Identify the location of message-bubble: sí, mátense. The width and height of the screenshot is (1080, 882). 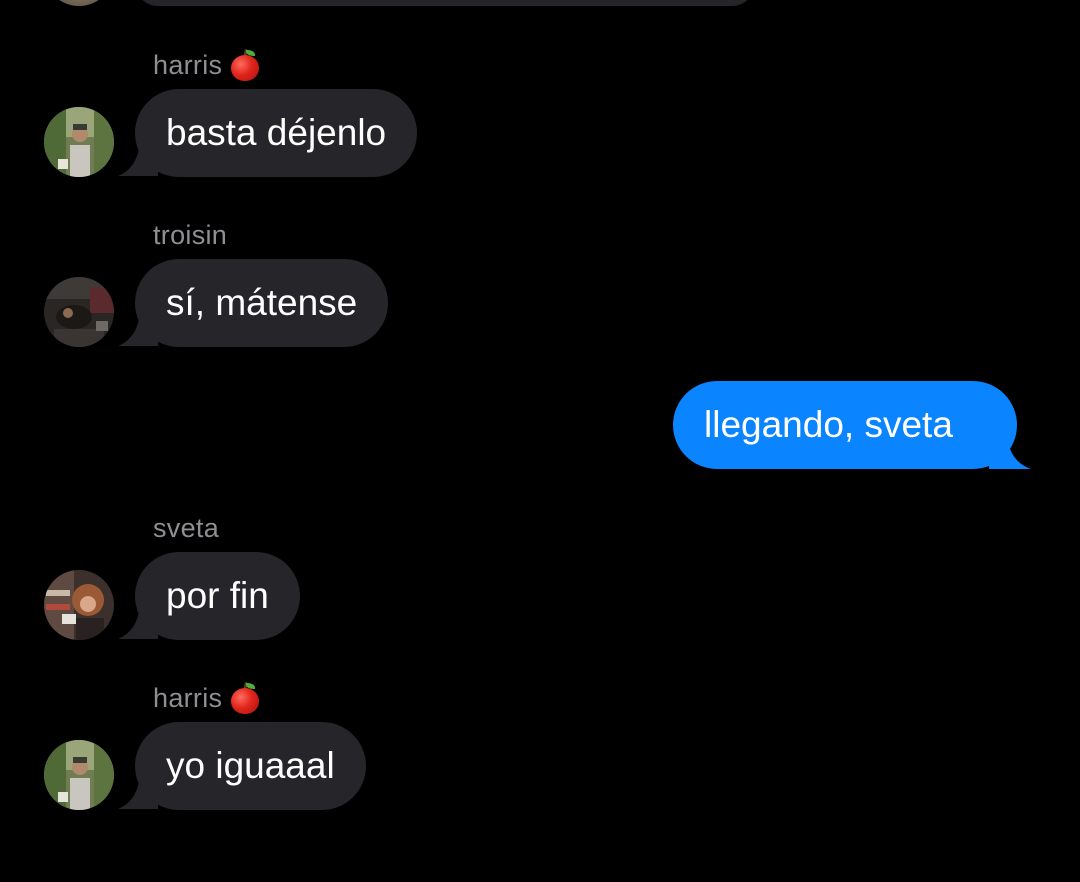
(262, 303).